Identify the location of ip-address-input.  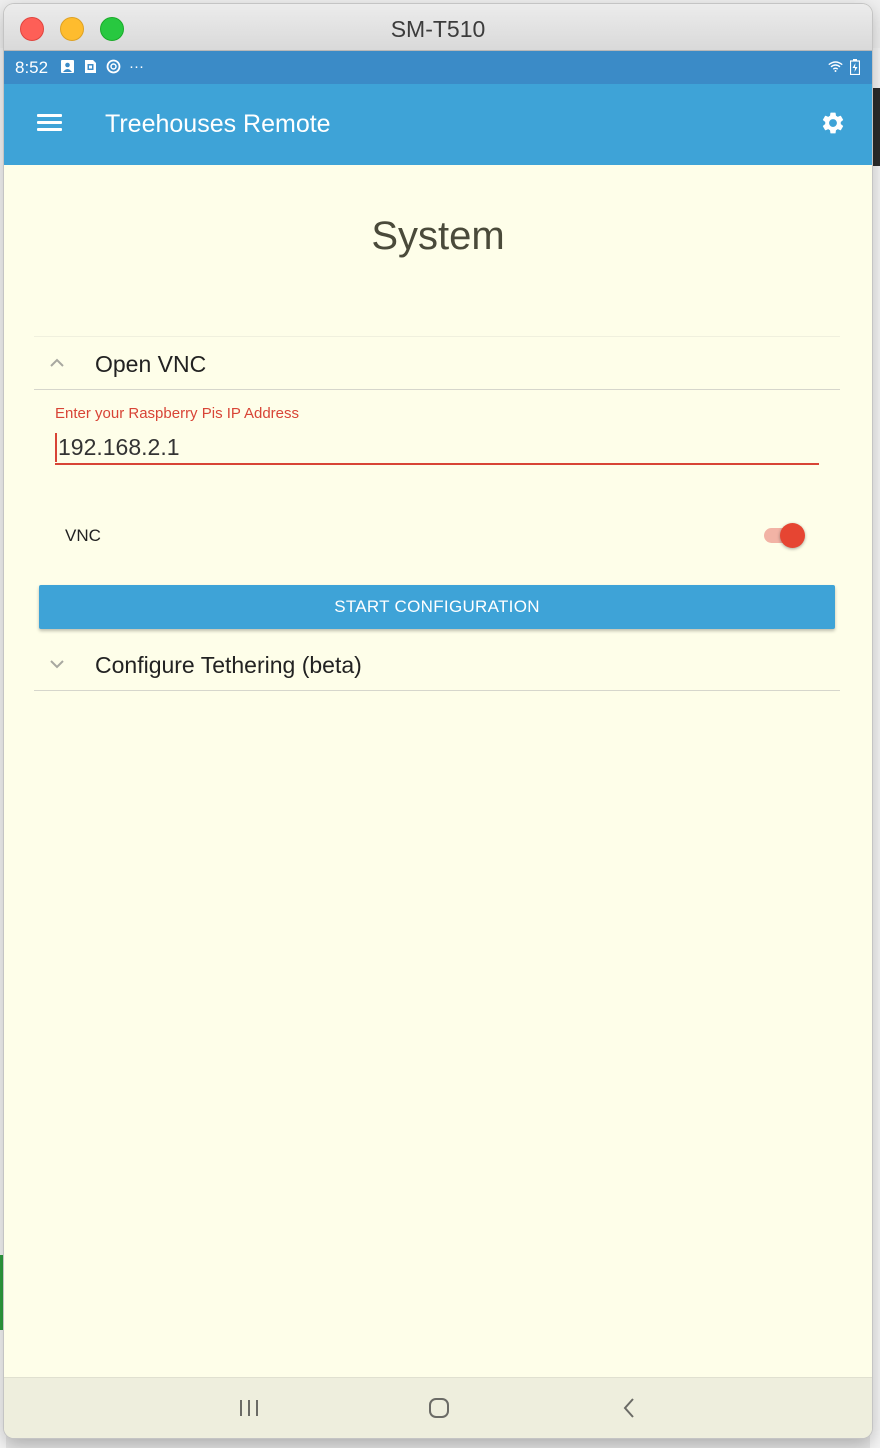
(437, 448).